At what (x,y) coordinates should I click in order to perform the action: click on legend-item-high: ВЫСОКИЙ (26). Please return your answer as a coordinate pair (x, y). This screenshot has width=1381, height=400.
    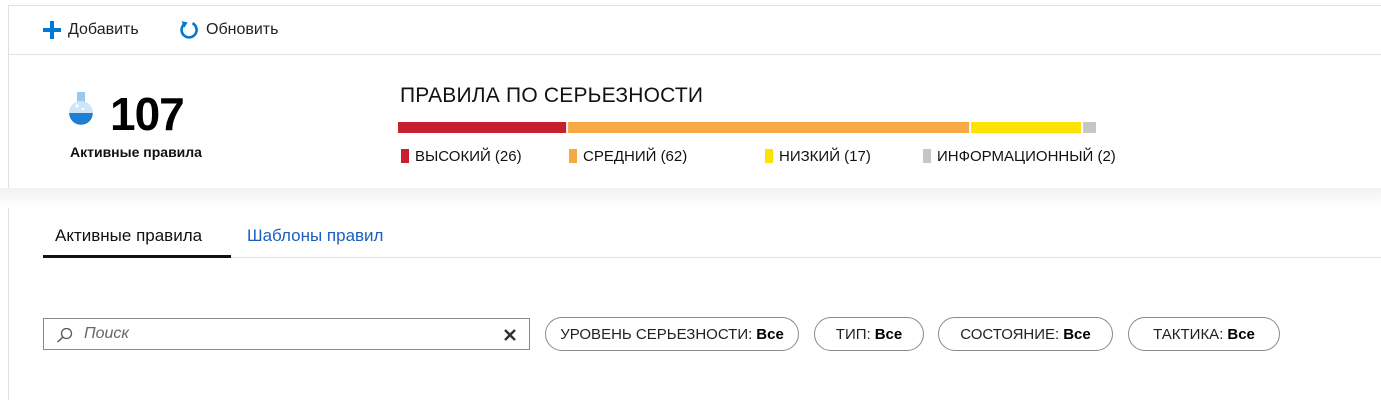
    Looking at the image, I should click on (461, 156).